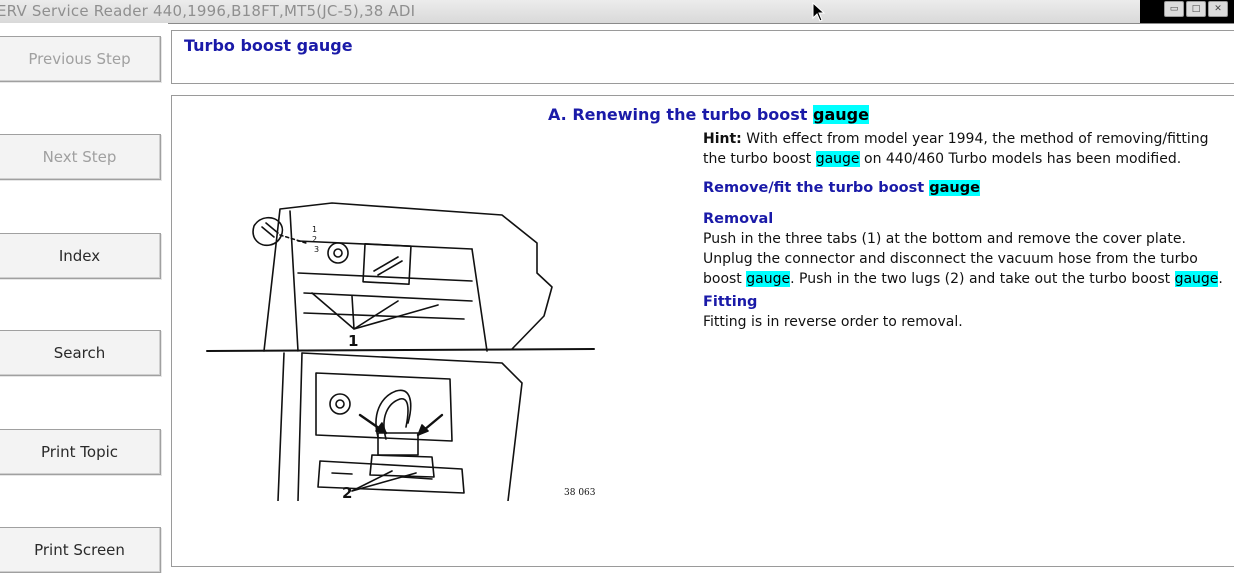 The width and height of the screenshot is (1234, 573). Describe the element at coordinates (80, 256) in the screenshot. I see `index-button: Index` at that location.